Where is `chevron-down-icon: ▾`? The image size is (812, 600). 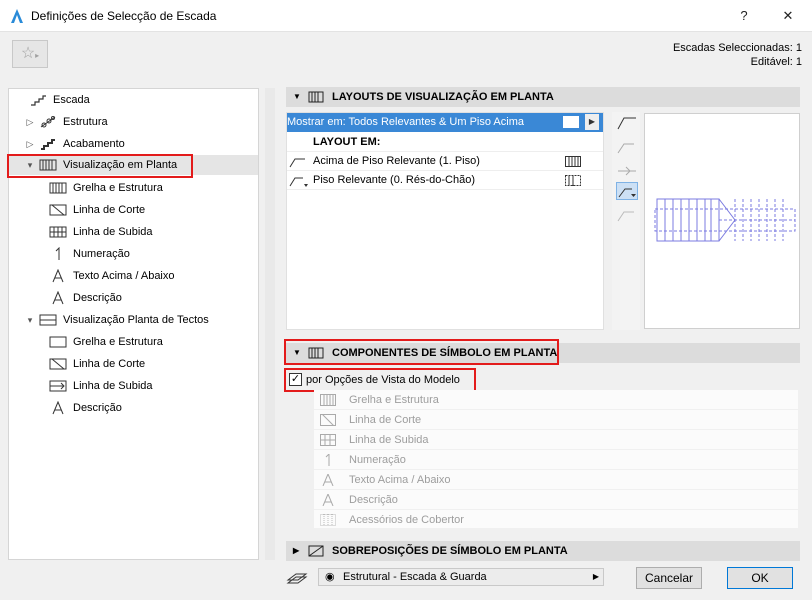
chevron-down-icon: ▾ is located at coordinates (30, 320).